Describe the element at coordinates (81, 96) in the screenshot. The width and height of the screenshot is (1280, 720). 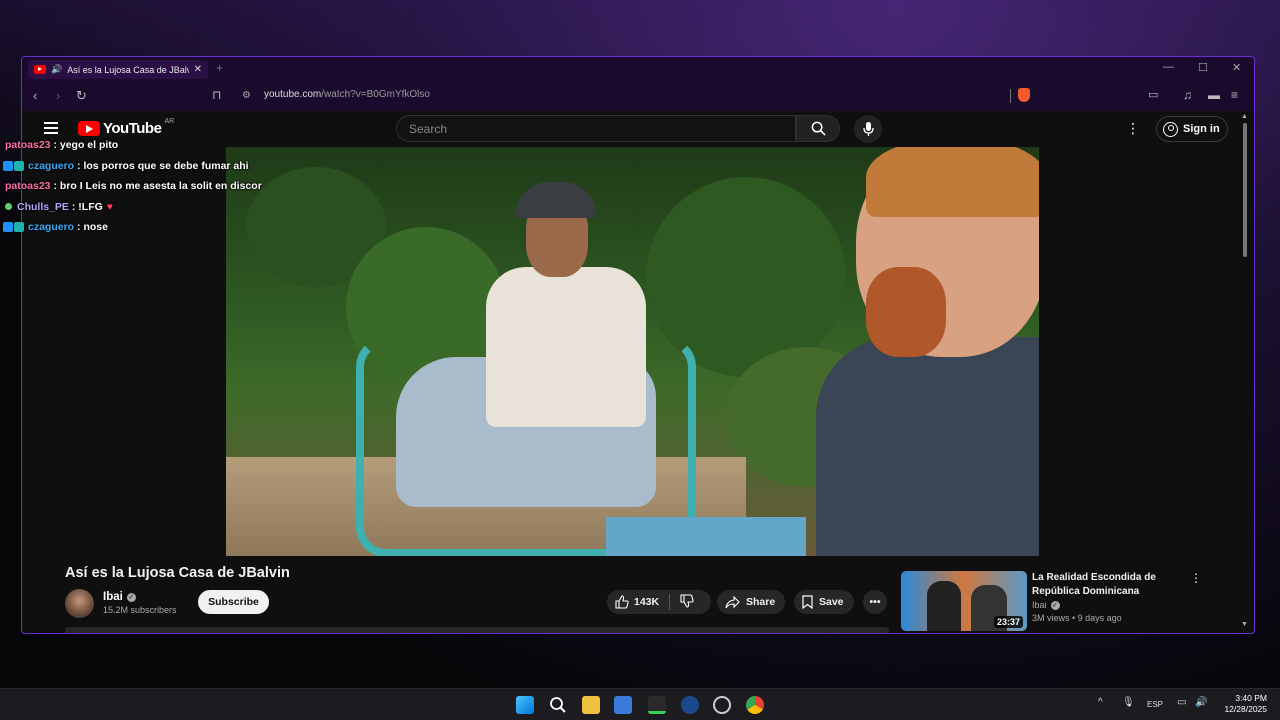
I see `reload-icon: ↻` at that location.